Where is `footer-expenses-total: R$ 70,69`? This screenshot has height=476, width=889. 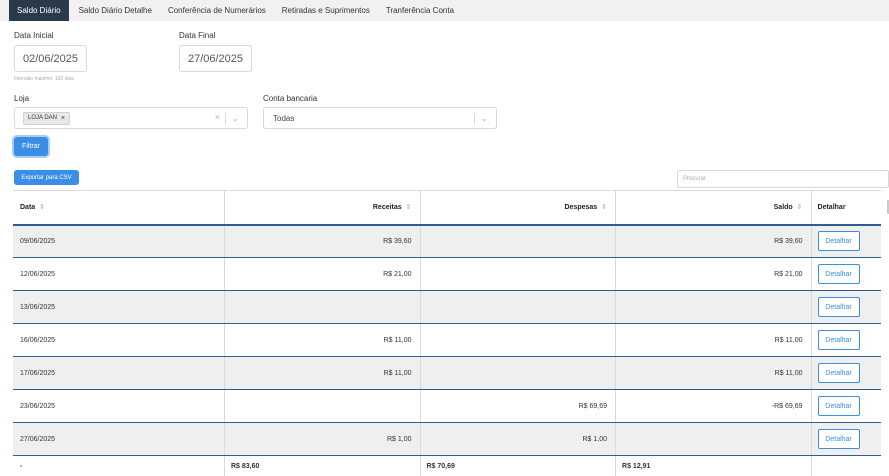 footer-expenses-total: R$ 70,69 is located at coordinates (517, 465).